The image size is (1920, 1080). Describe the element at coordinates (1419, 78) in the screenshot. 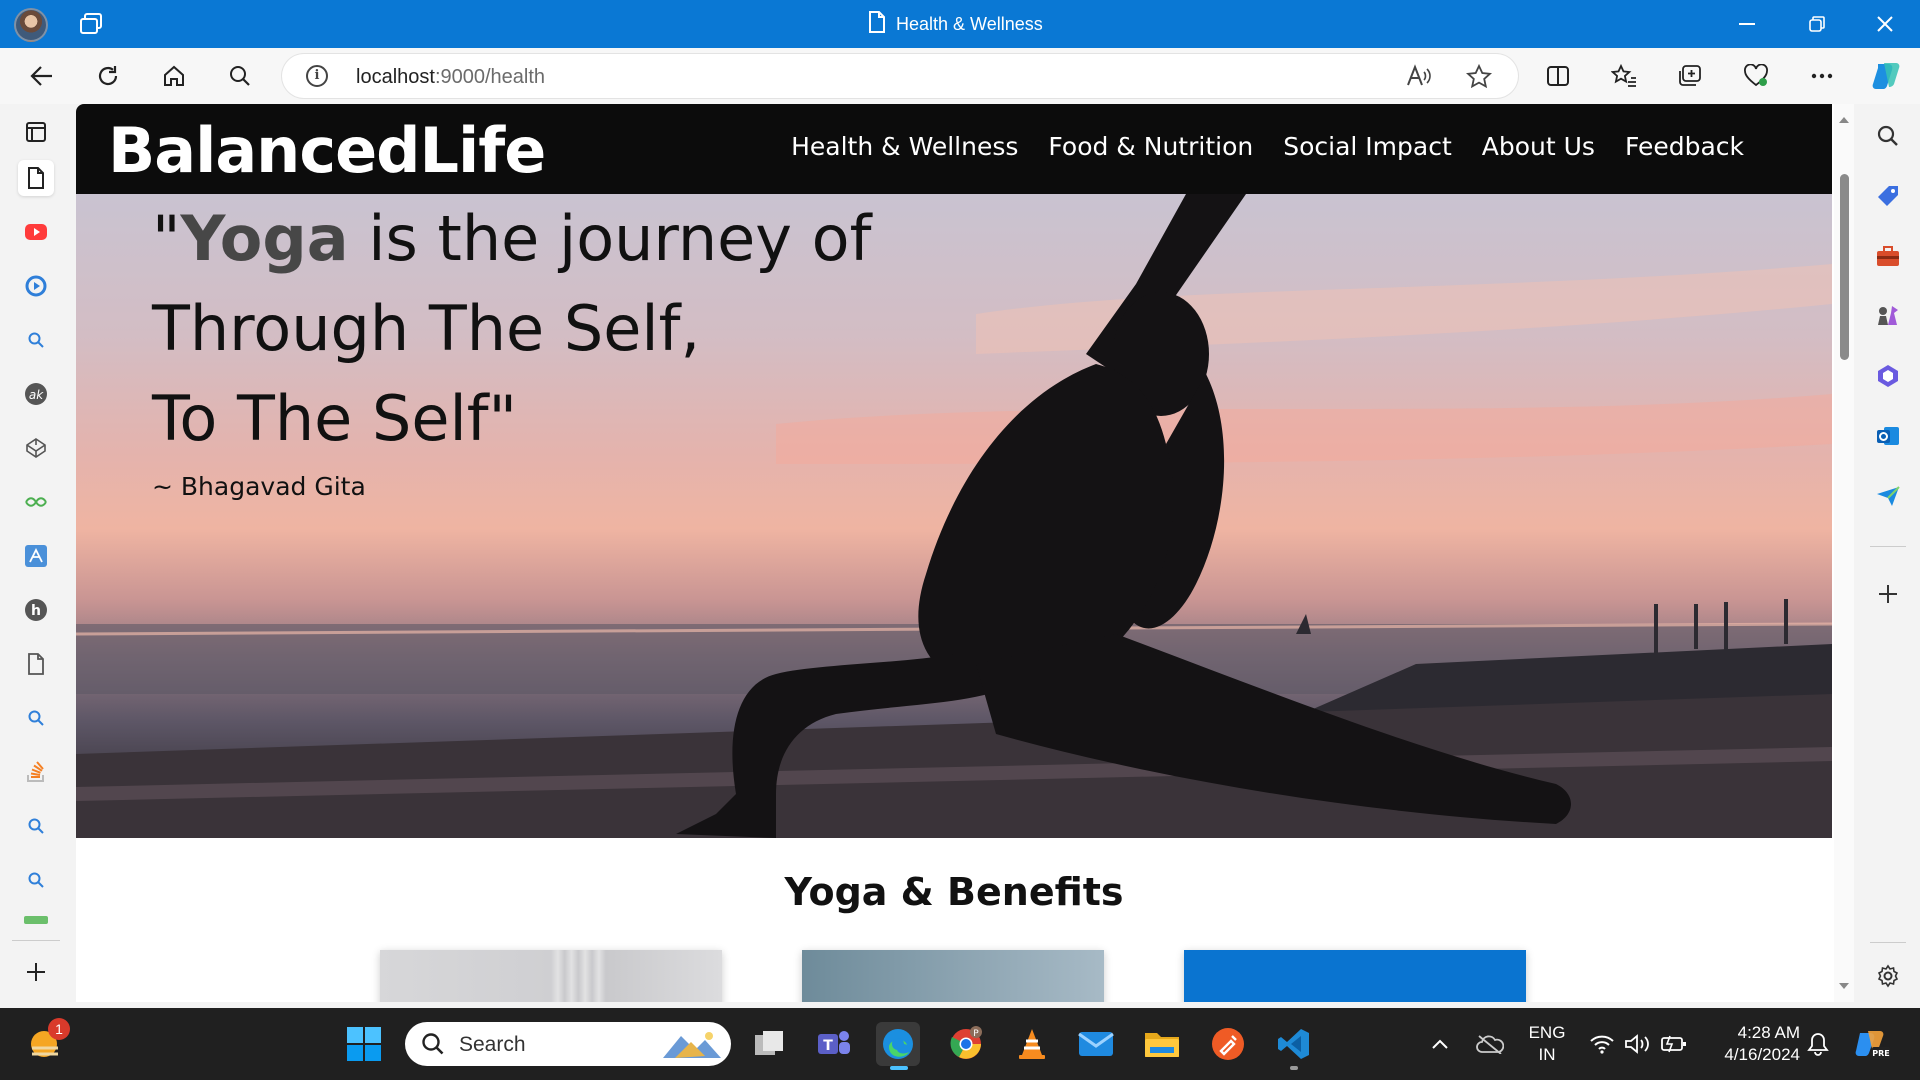

I see `read-aloud-icon` at that location.